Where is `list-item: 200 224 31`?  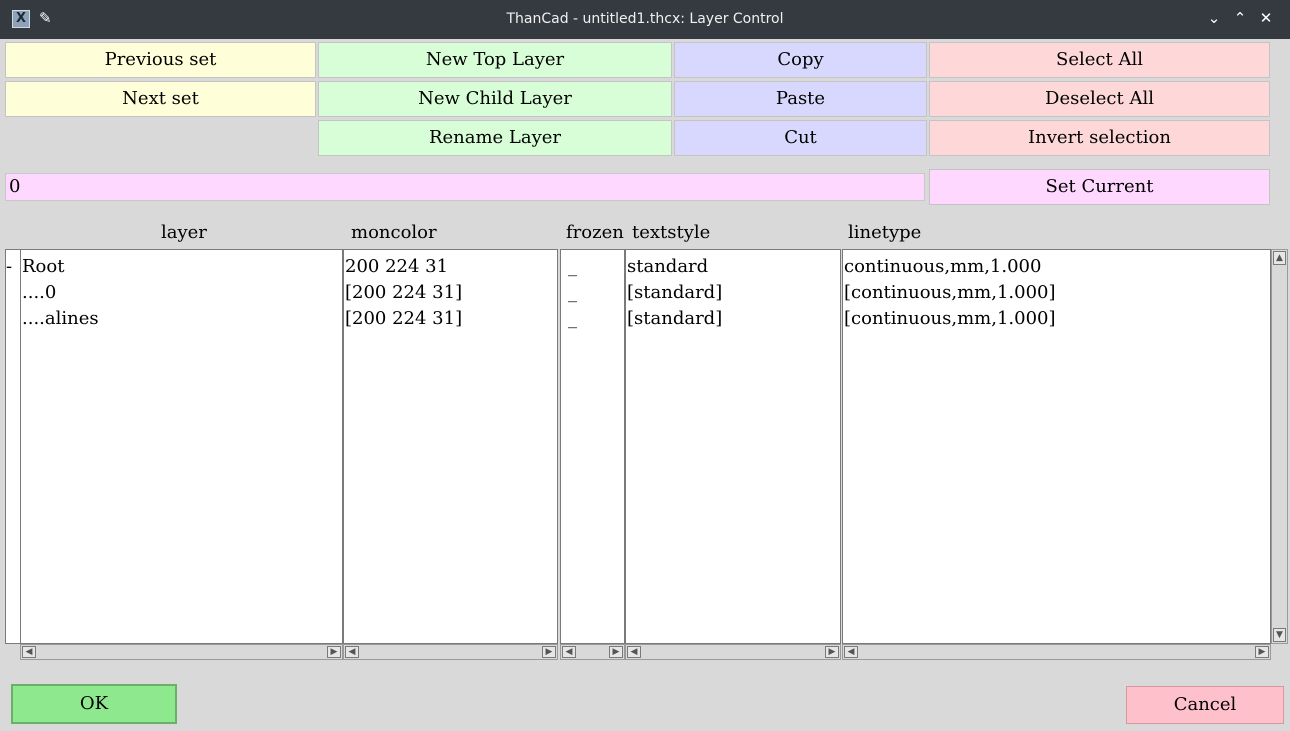 list-item: 200 224 31 is located at coordinates (450, 267).